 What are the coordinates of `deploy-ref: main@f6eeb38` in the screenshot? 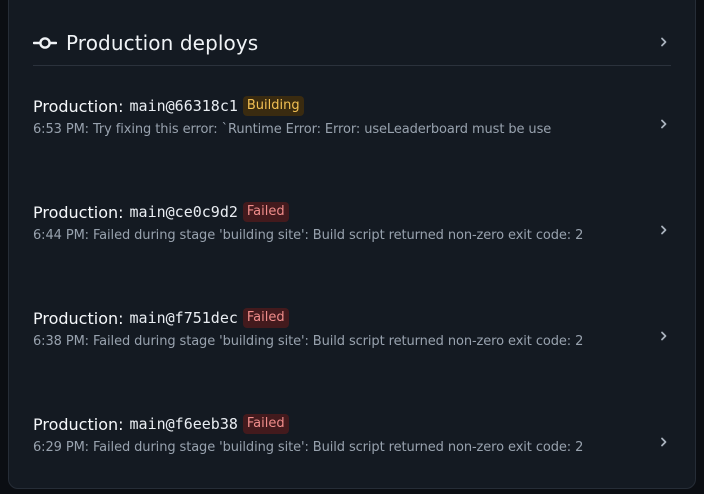 It's located at (183, 424).